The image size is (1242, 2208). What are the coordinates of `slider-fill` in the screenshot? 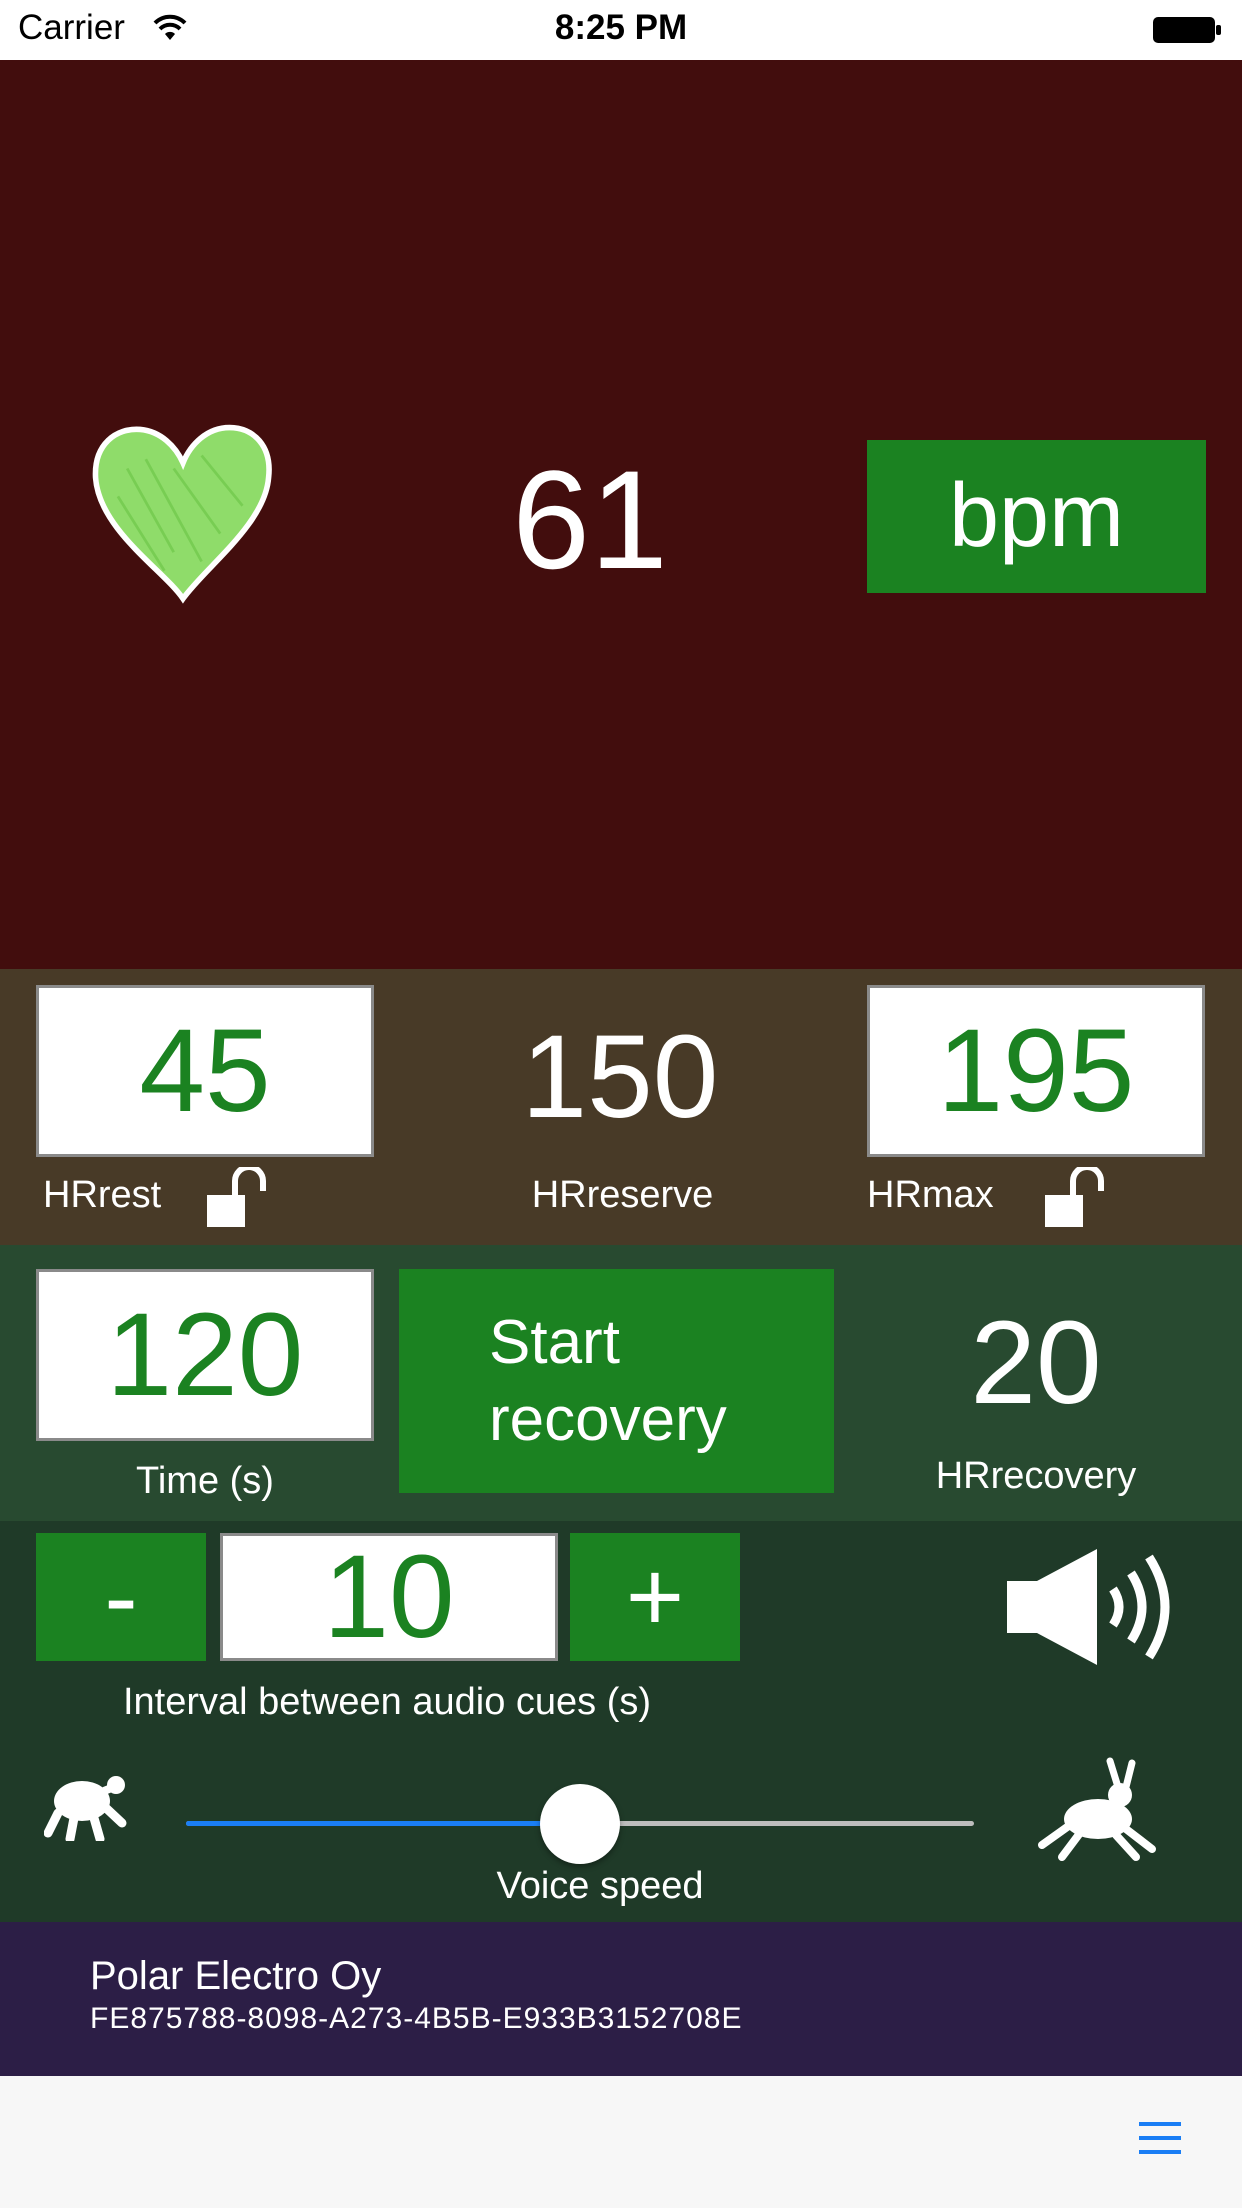 It's located at (383, 1823).